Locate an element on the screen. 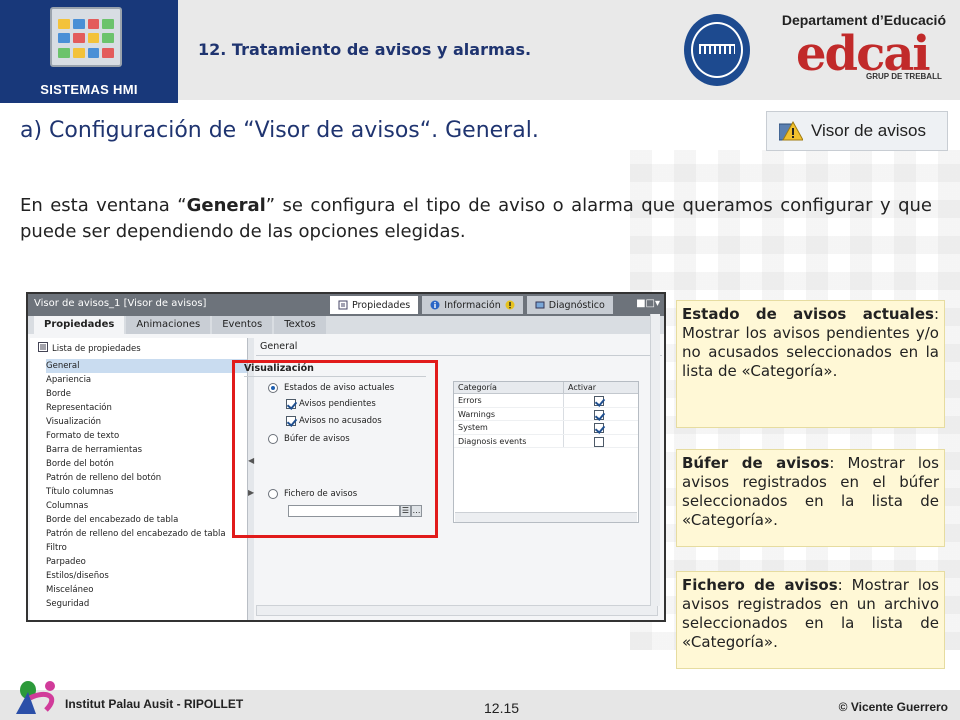 The height and width of the screenshot is (720, 960). list-icon is located at coordinates (43, 348).